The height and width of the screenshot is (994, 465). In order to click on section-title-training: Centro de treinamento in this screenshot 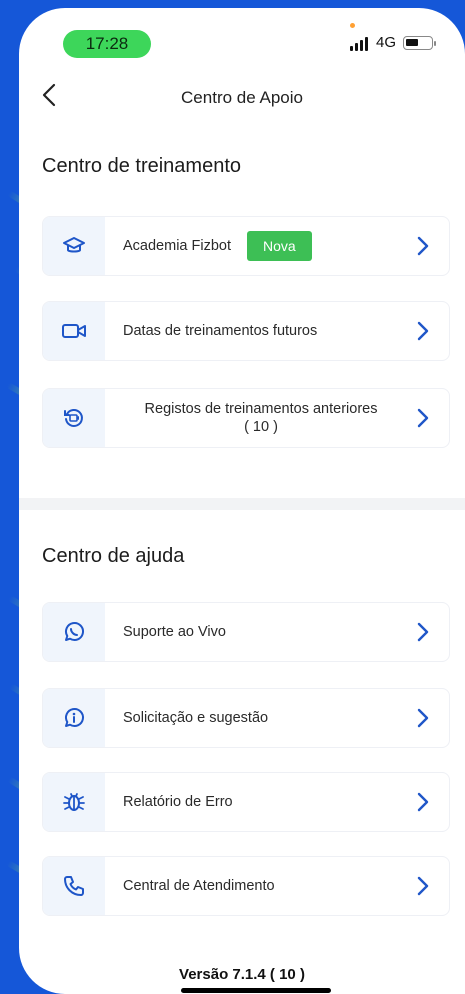, I will do `click(142, 166)`.